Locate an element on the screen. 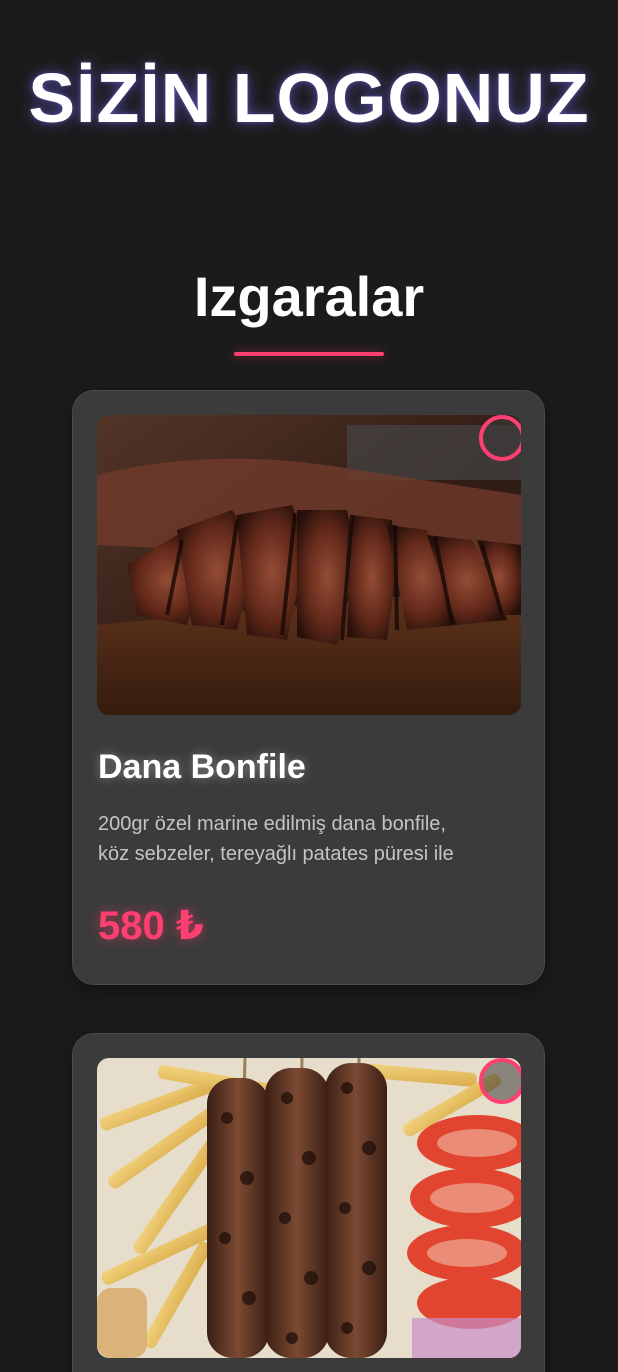  dish-name: Dana Bonfile is located at coordinates (202, 767).